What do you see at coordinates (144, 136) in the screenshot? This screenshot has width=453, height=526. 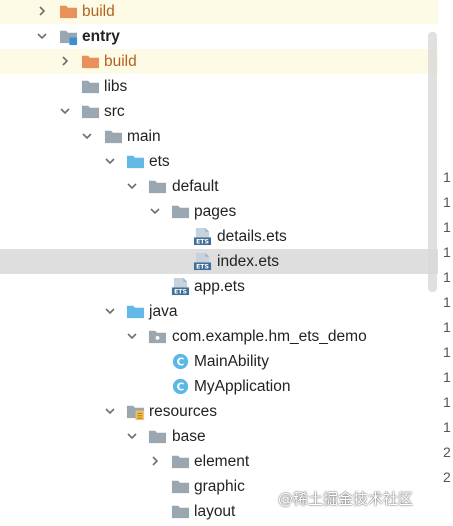 I see `tree-item-label: main` at bounding box center [144, 136].